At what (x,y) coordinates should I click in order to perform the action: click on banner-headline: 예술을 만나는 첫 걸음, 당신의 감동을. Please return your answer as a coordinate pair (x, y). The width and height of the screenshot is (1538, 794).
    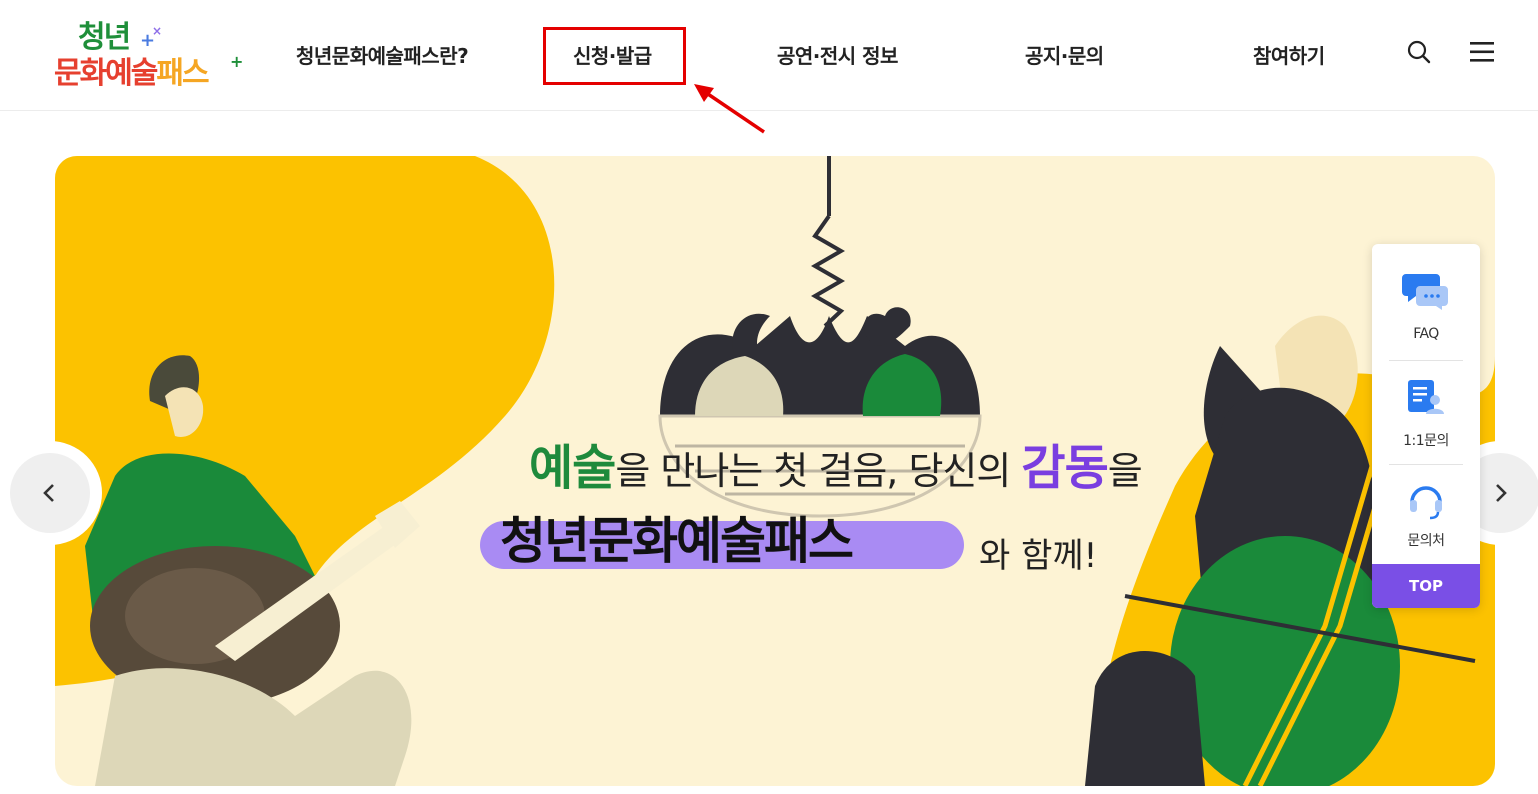
    Looking at the image, I should click on (836, 468).